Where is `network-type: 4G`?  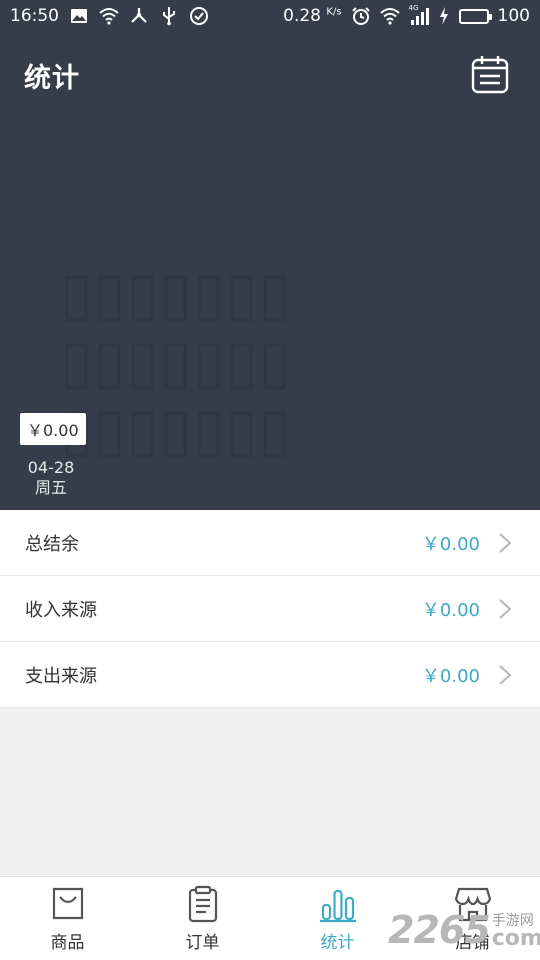 network-type: 4G is located at coordinates (413, 8).